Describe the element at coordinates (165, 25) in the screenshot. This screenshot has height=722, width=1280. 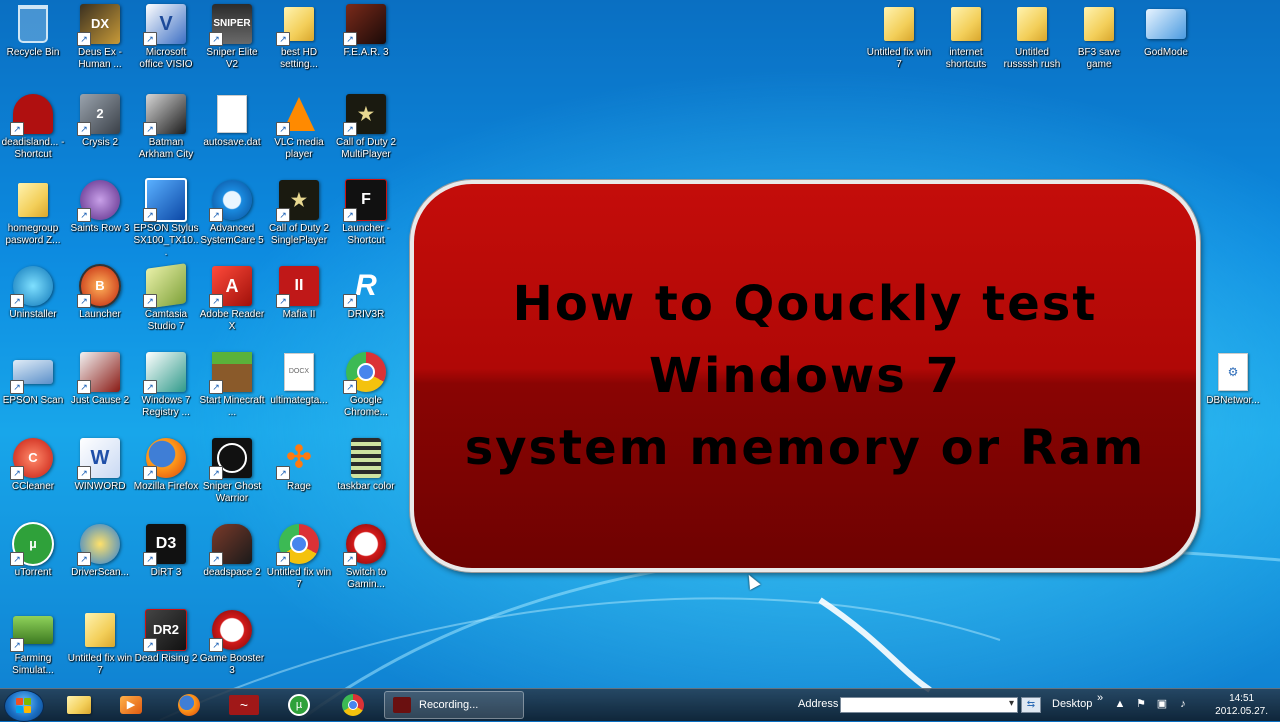
I see `visio-icon: V ↗` at that location.